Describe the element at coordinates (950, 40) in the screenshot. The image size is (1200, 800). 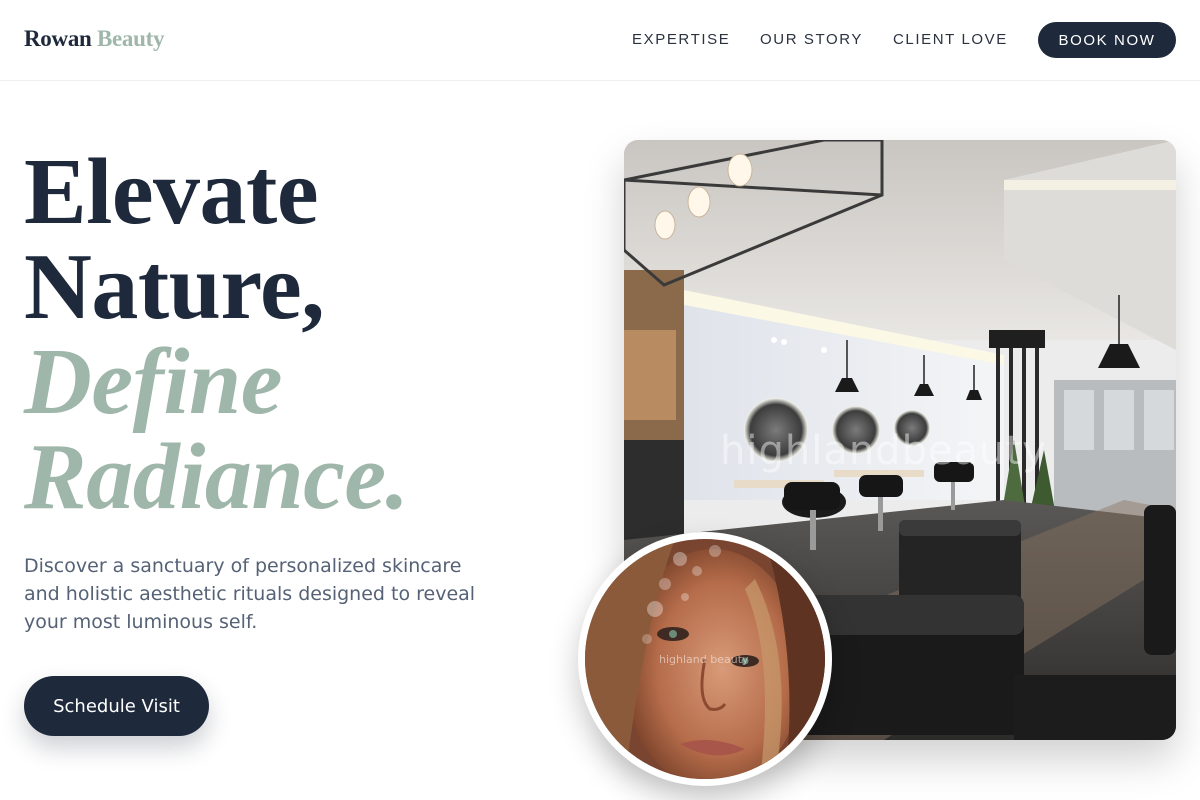
I see `nav-link-client-love: CLIENT LOVE` at that location.